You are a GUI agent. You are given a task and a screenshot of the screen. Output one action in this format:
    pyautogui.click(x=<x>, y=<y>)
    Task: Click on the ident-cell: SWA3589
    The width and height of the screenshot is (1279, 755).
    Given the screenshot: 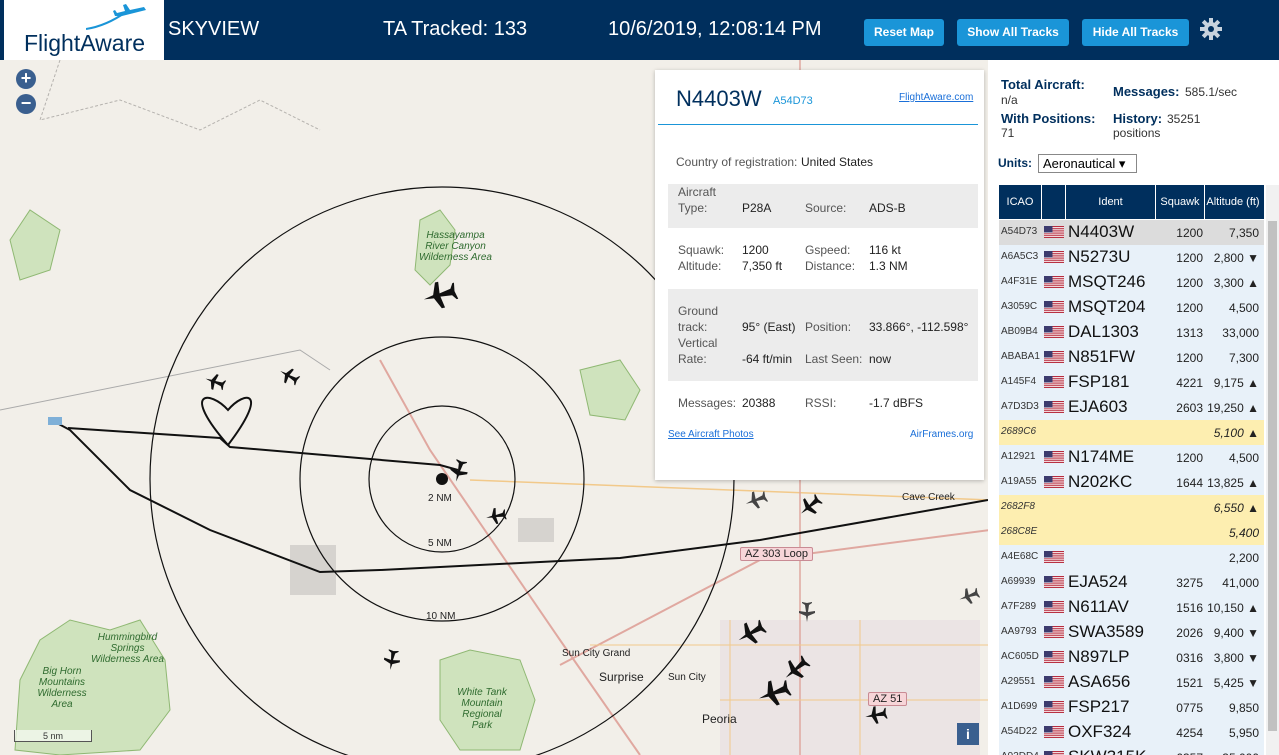 What is the action you would take?
    pyautogui.click(x=1106, y=631)
    